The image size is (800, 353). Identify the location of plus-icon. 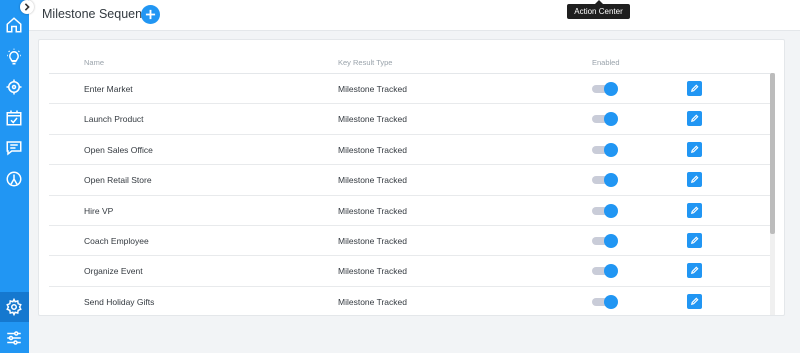
(150, 14).